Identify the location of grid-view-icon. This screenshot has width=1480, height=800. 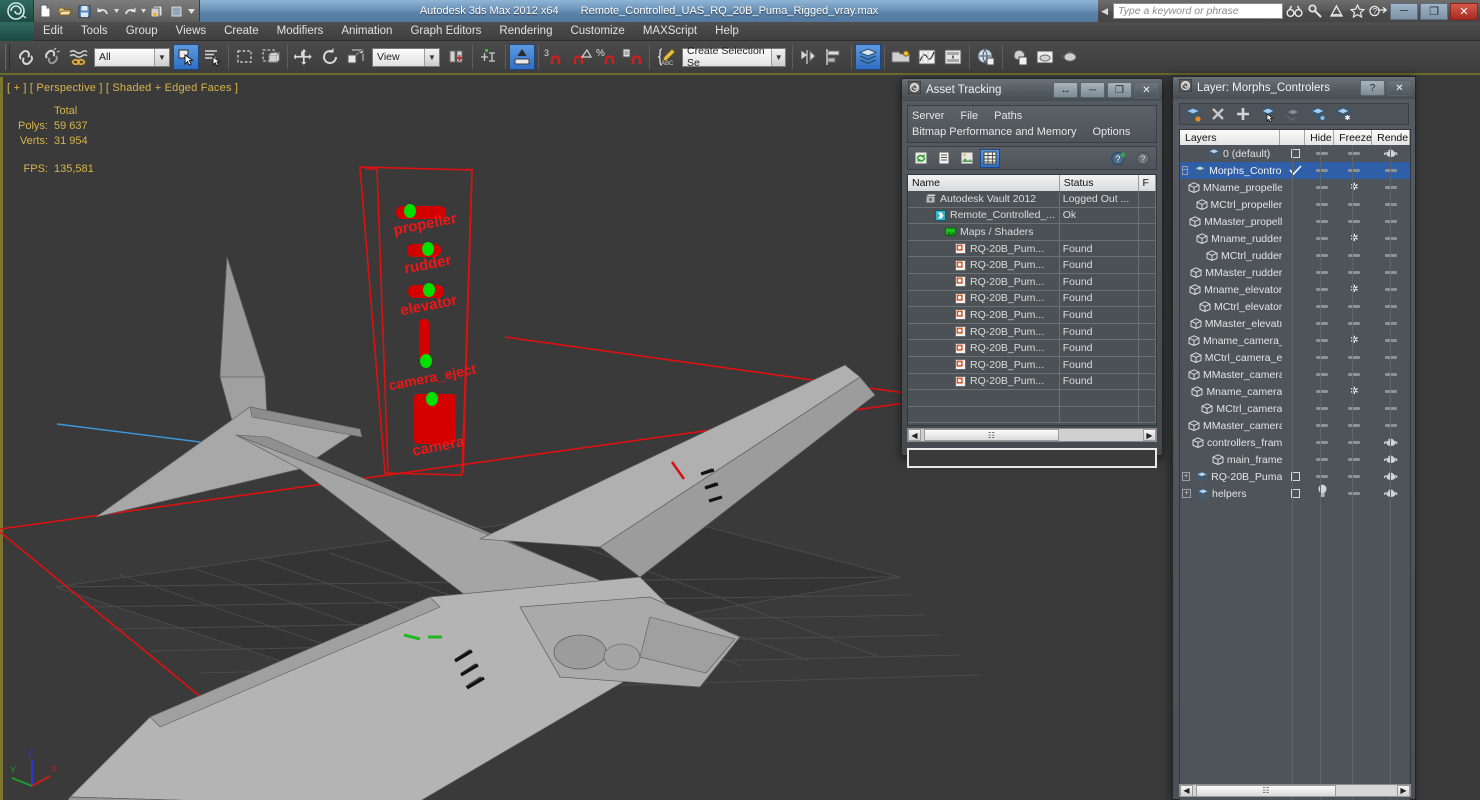
(990, 158).